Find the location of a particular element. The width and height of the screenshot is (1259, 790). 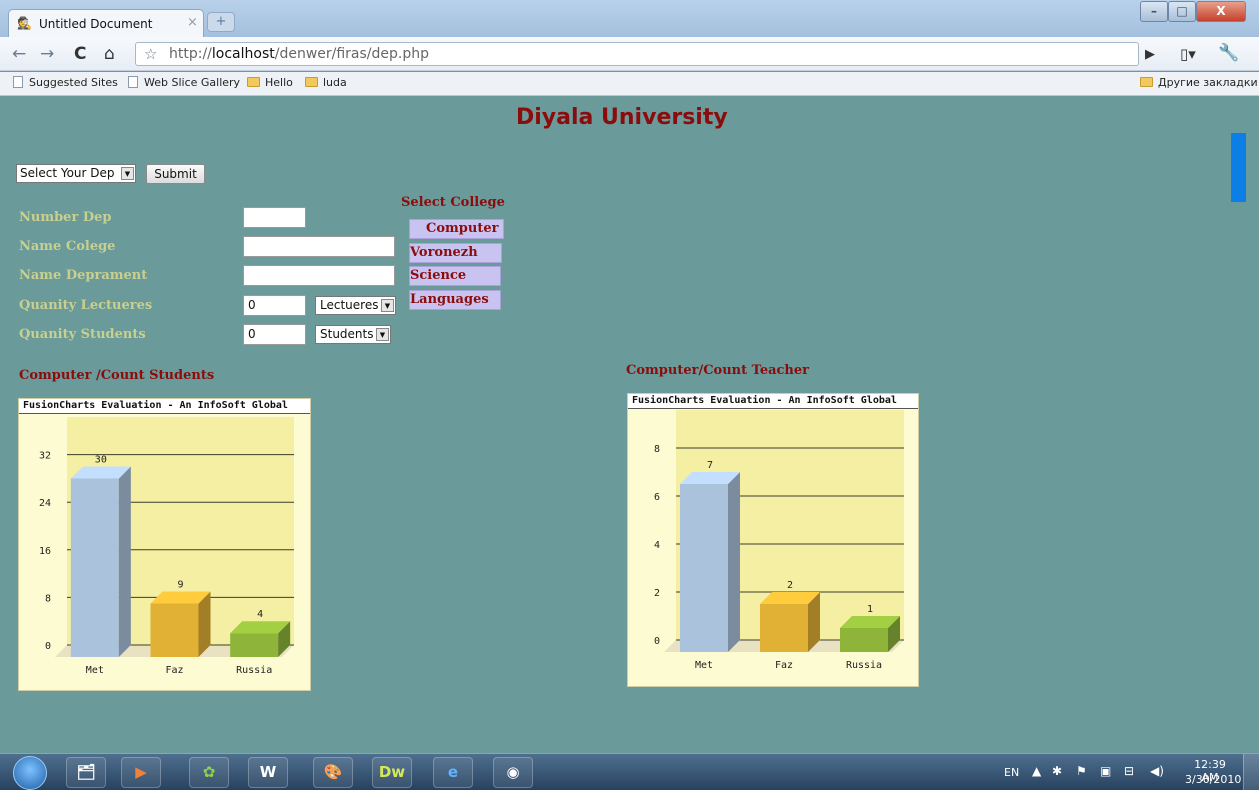

internet-explorer-icon: e is located at coordinates (453, 772).